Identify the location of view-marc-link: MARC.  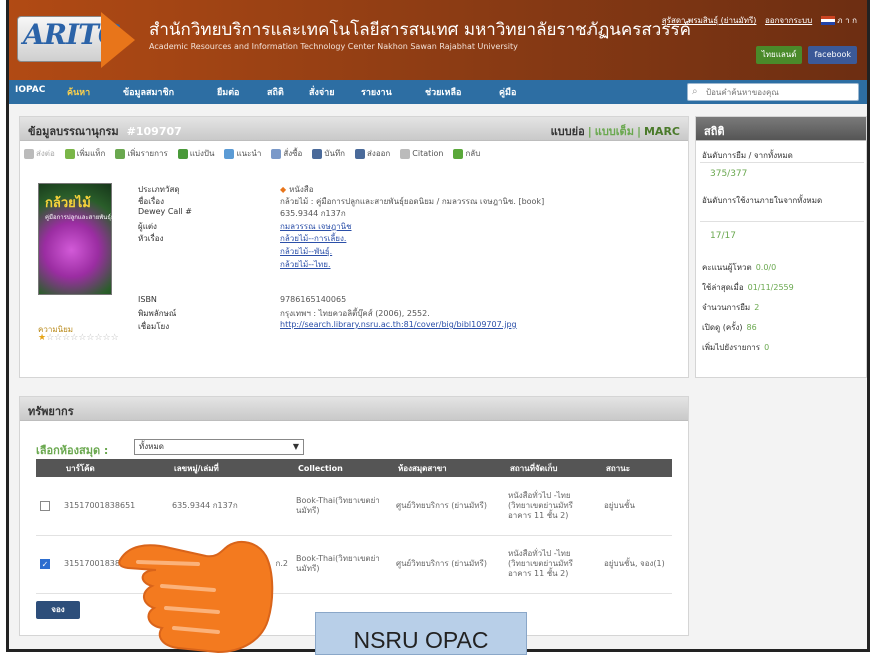
(662, 131).